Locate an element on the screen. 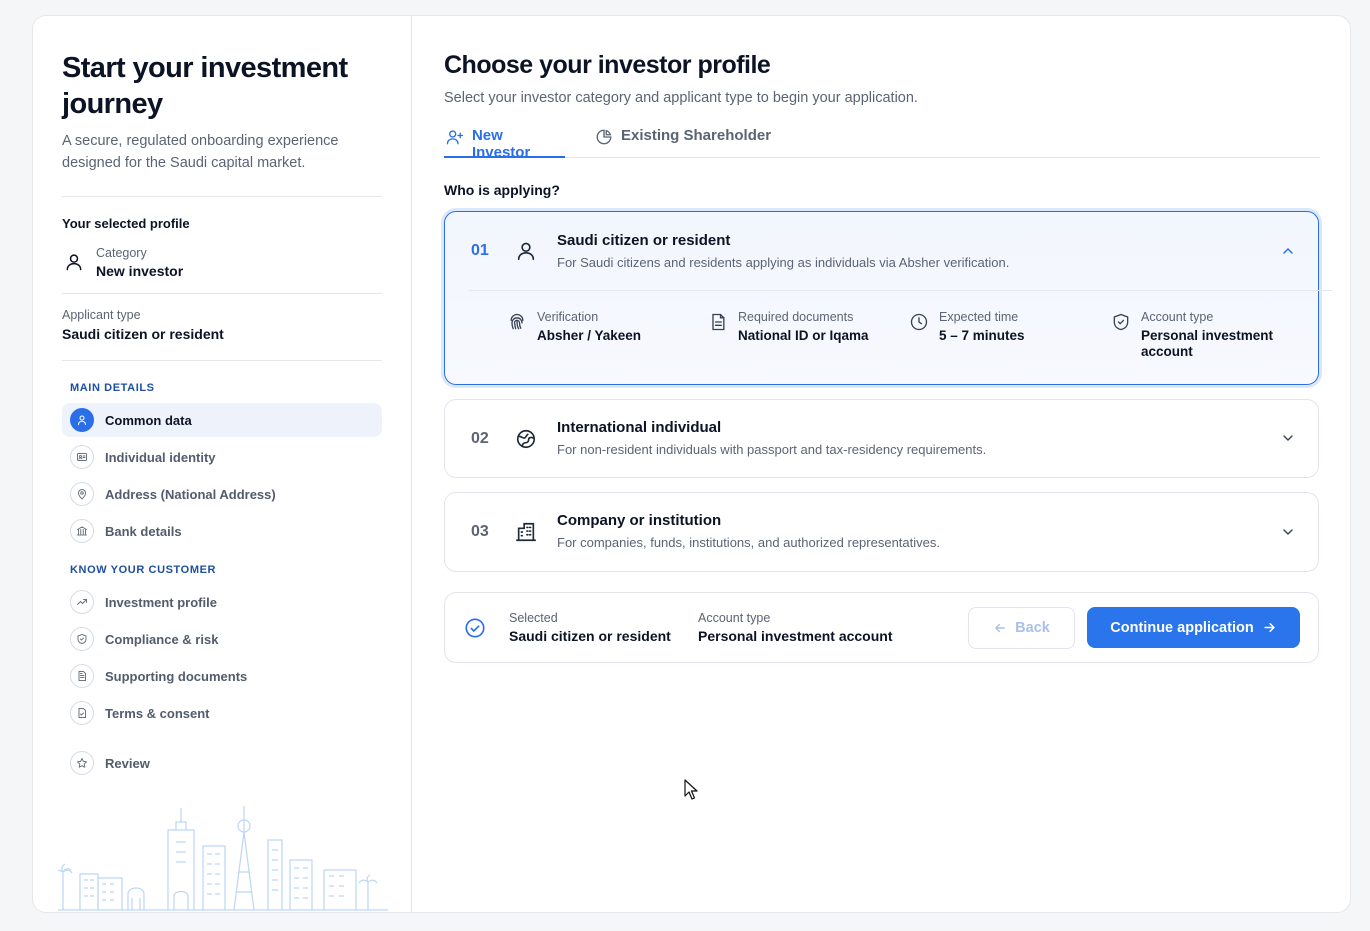 The image size is (1370, 931). arrow-right-icon is located at coordinates (1269, 627).